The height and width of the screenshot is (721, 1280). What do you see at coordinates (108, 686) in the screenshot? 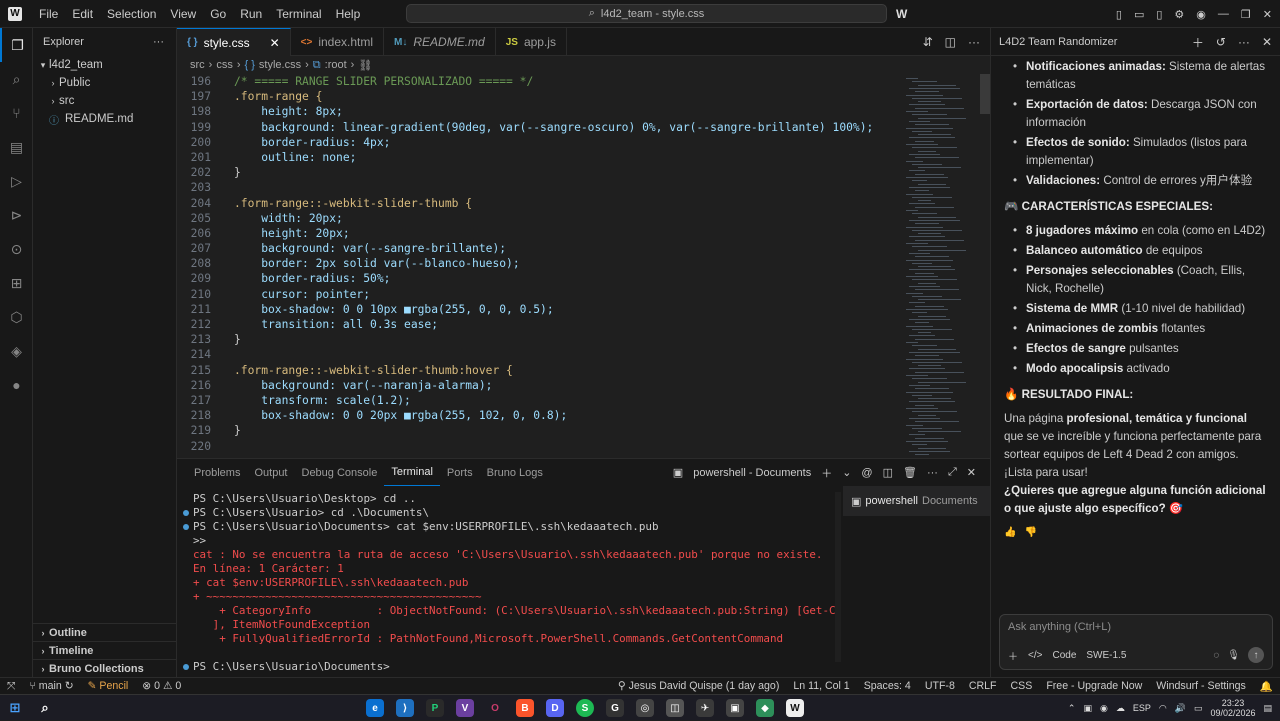
I see `pencil-status: ✎ Pencil` at bounding box center [108, 686].